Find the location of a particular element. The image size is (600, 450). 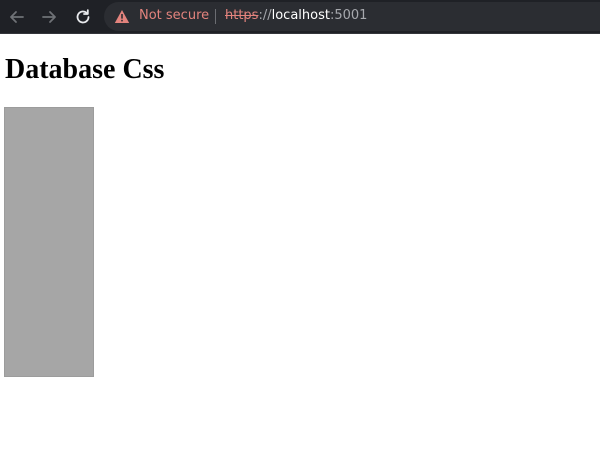

reload-button is located at coordinates (83, 17).